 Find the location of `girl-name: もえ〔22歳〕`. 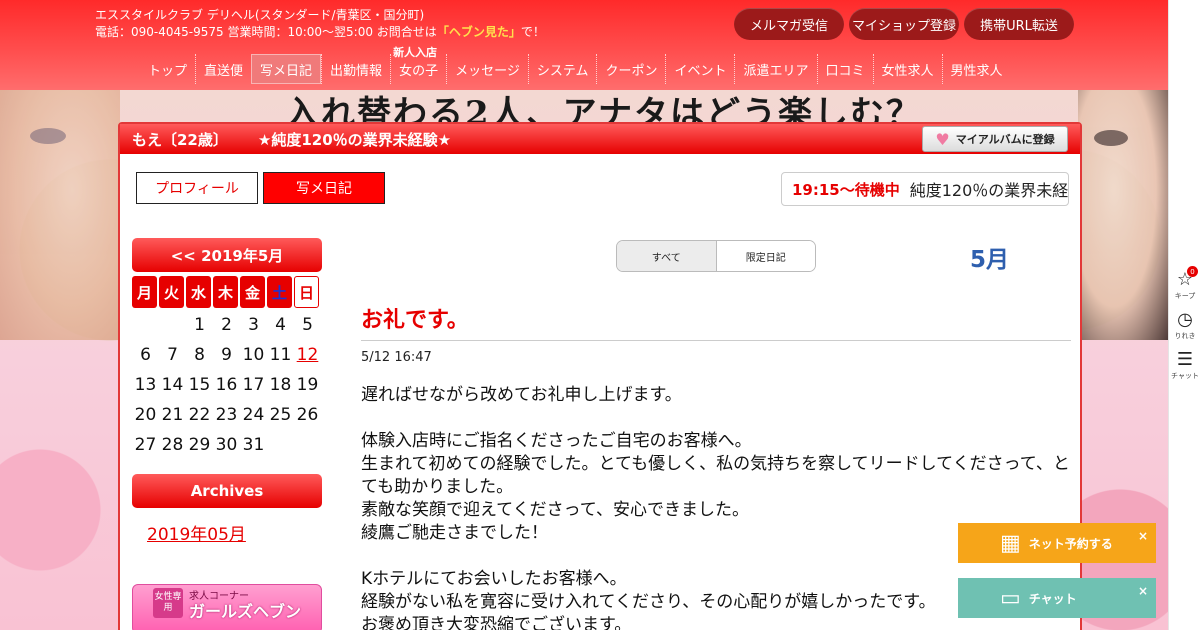

girl-name: もえ〔22歳〕 is located at coordinates (180, 139).